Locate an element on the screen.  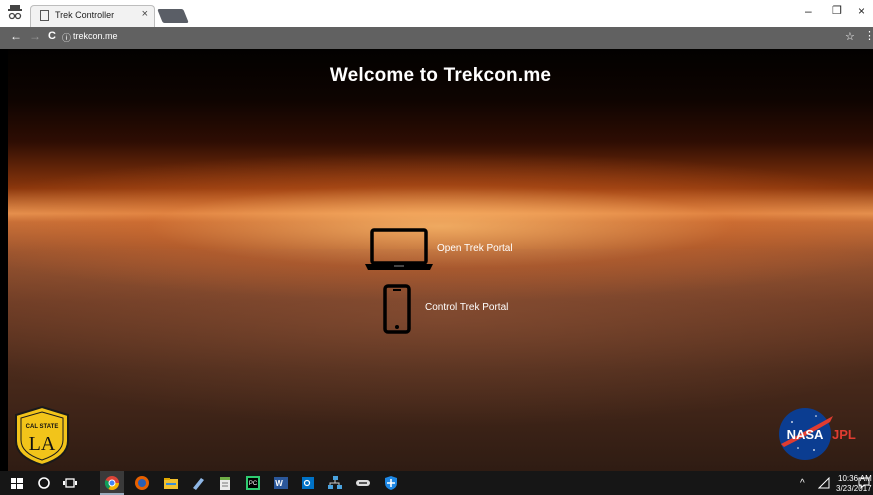
bookmark-star-icon: ☆ is located at coordinates (850, 36).